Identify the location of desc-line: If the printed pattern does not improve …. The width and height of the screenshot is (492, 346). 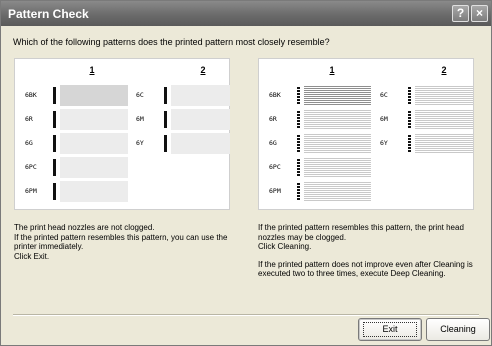
(365, 264).